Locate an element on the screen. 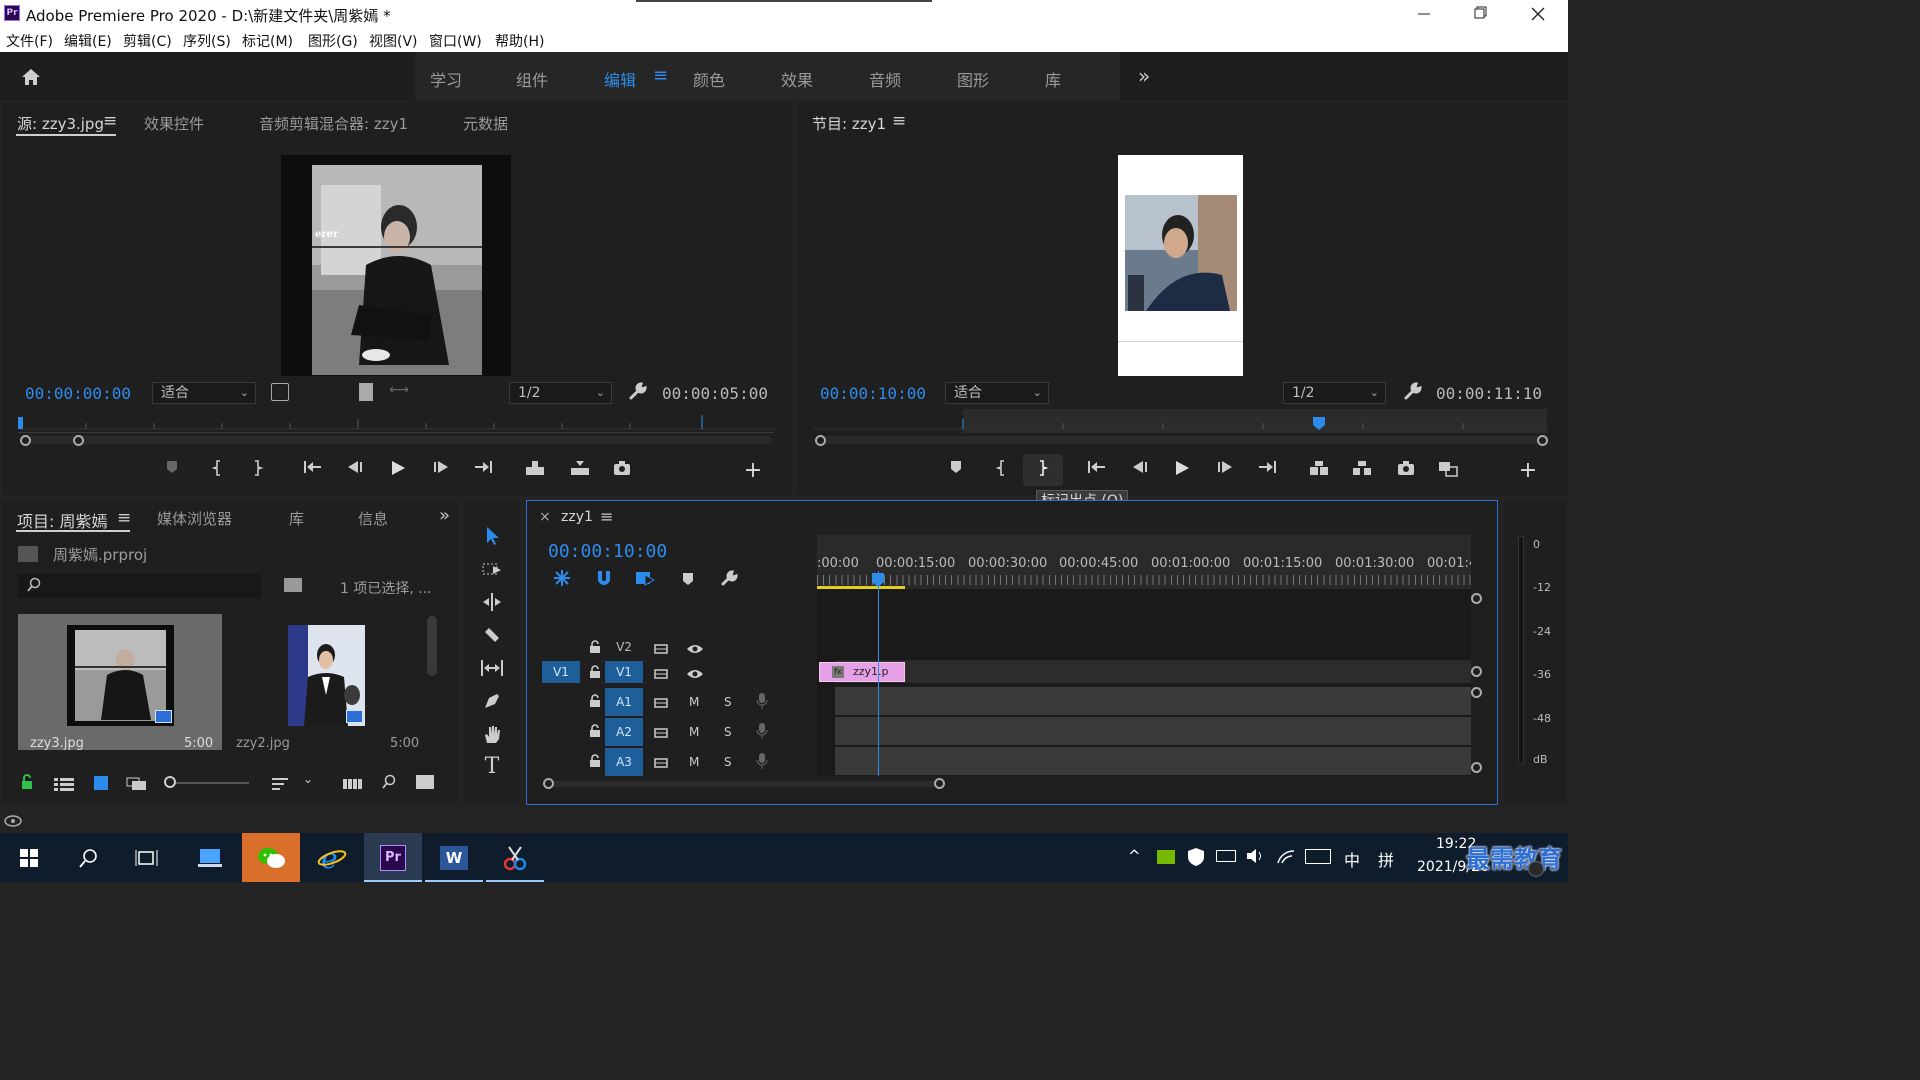 The image size is (1920, 1080). program-panel-menu-icon: ≡ is located at coordinates (899, 121).